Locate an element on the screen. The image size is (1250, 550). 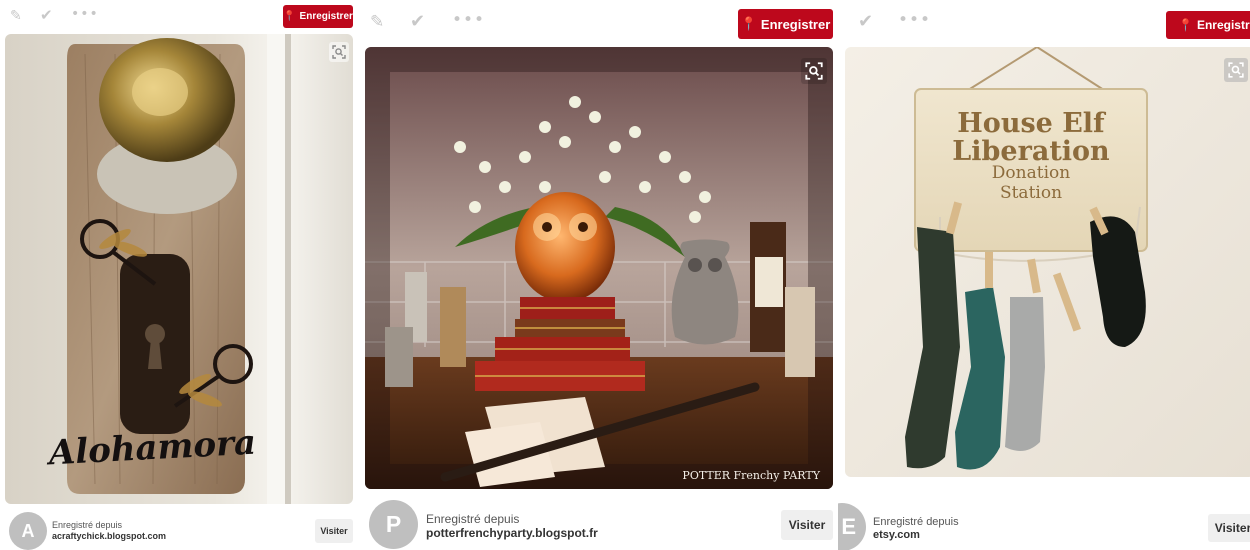
image-text-line-4: Station is located at coordinates (1031, 193).